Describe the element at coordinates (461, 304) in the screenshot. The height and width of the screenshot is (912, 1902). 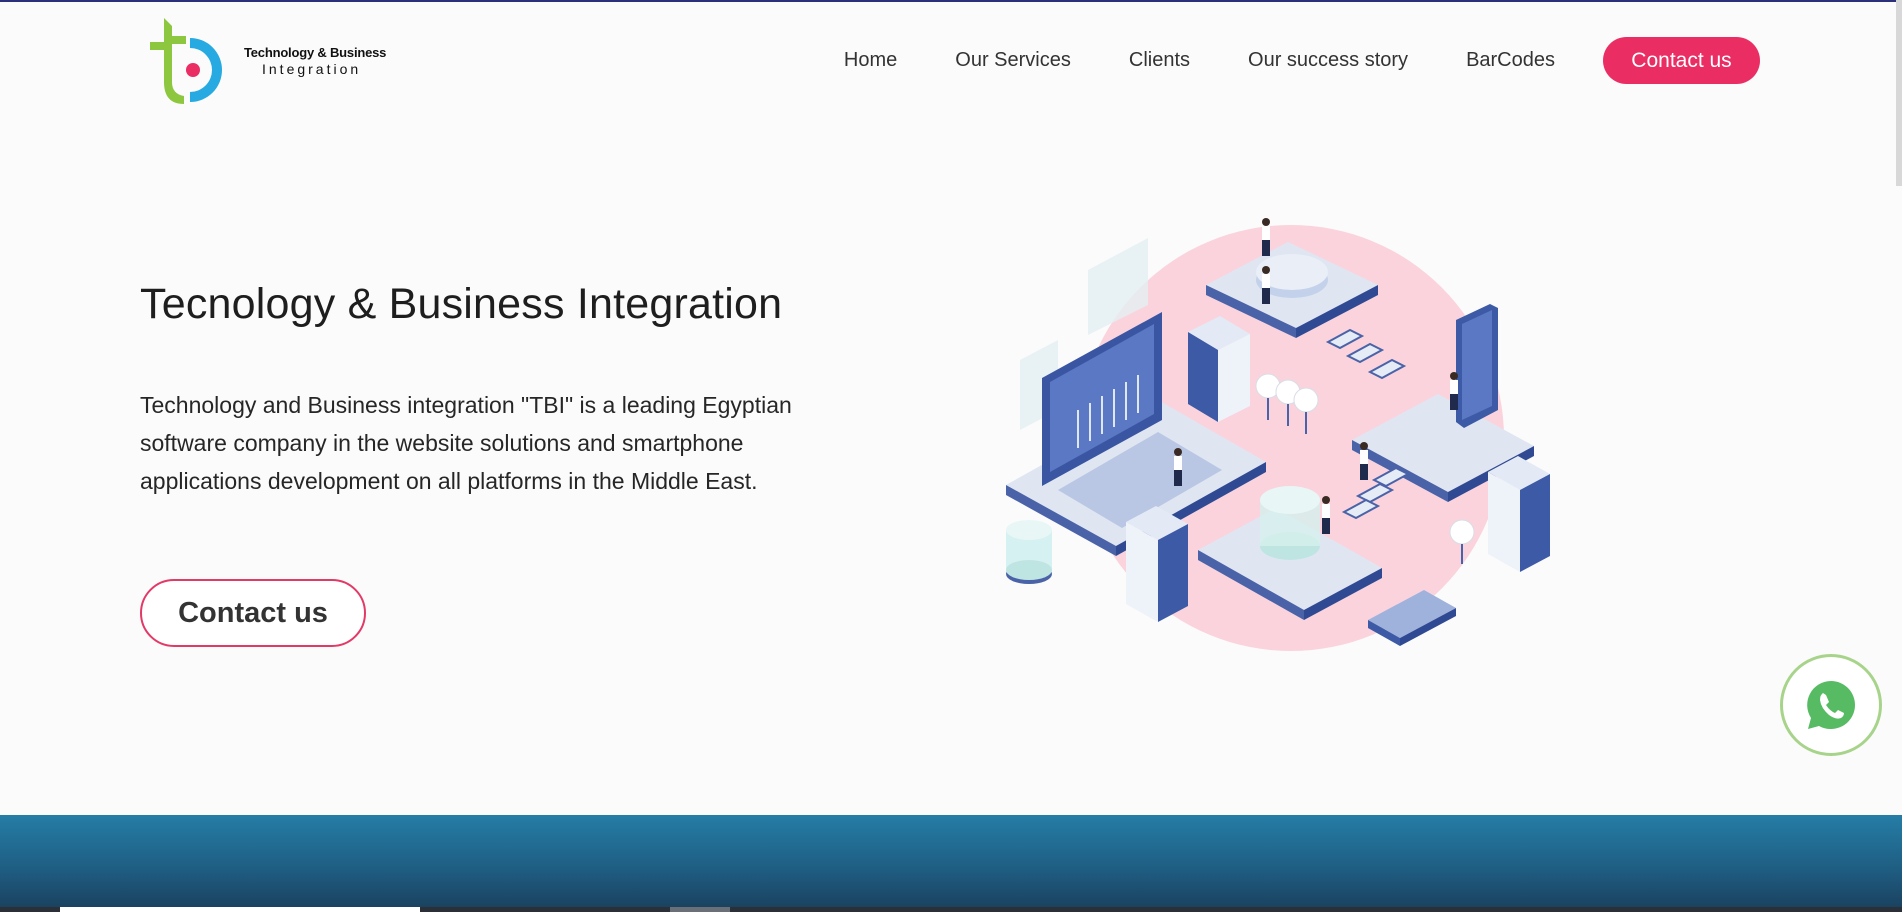
I see `hero-title: Tecnology & Business Integration` at that location.